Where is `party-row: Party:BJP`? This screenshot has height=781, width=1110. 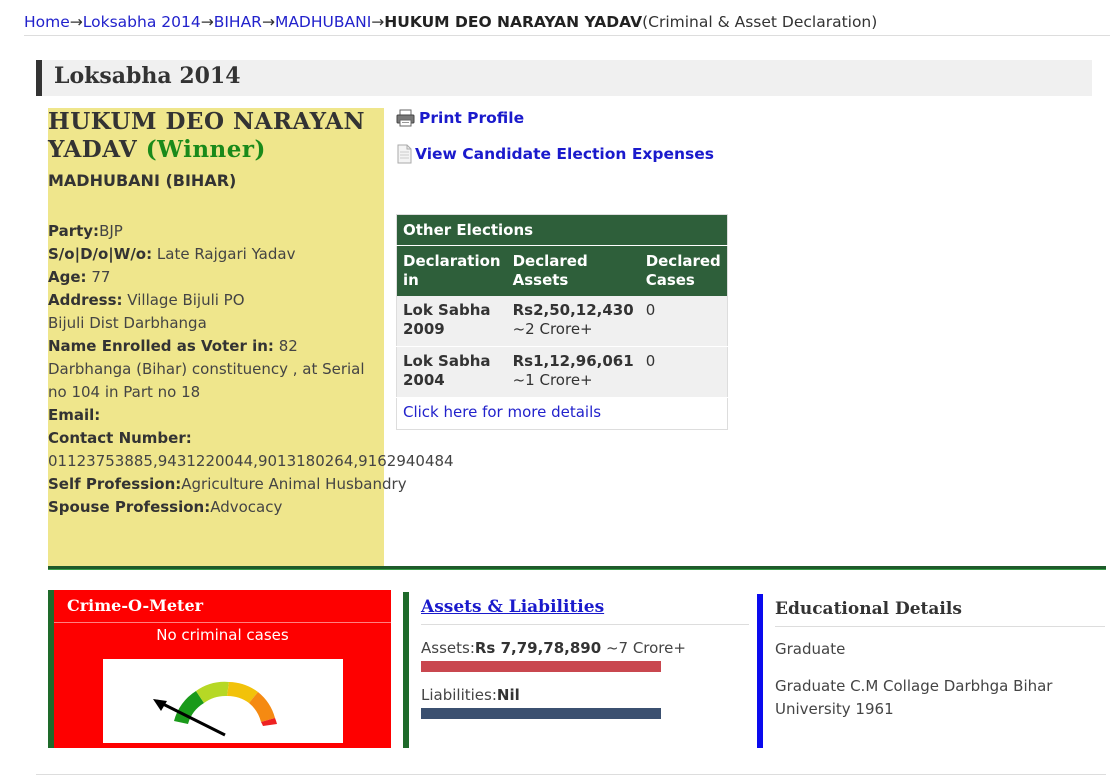 party-row: Party:BJP is located at coordinates (233, 231).